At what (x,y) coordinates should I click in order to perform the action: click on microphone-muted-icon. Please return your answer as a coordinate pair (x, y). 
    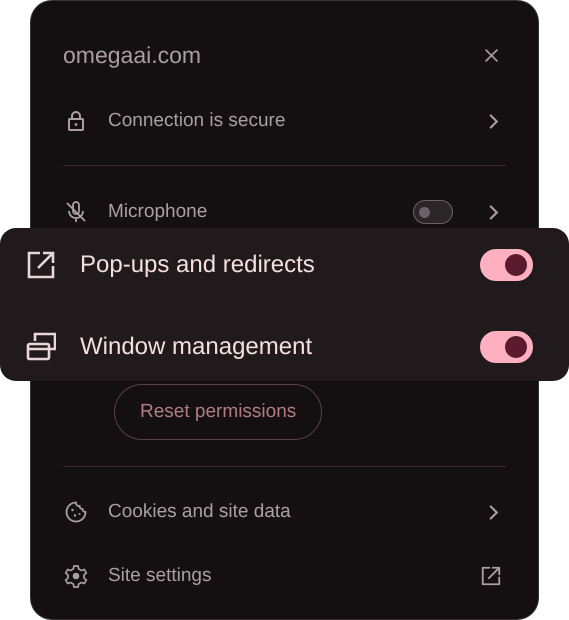
    Looking at the image, I should click on (76, 212).